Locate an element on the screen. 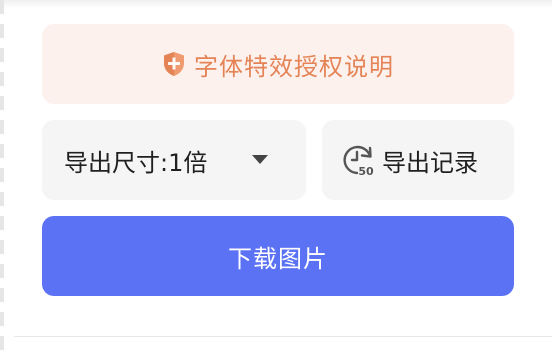  export-history-label: 导出记录 is located at coordinates (430, 162).